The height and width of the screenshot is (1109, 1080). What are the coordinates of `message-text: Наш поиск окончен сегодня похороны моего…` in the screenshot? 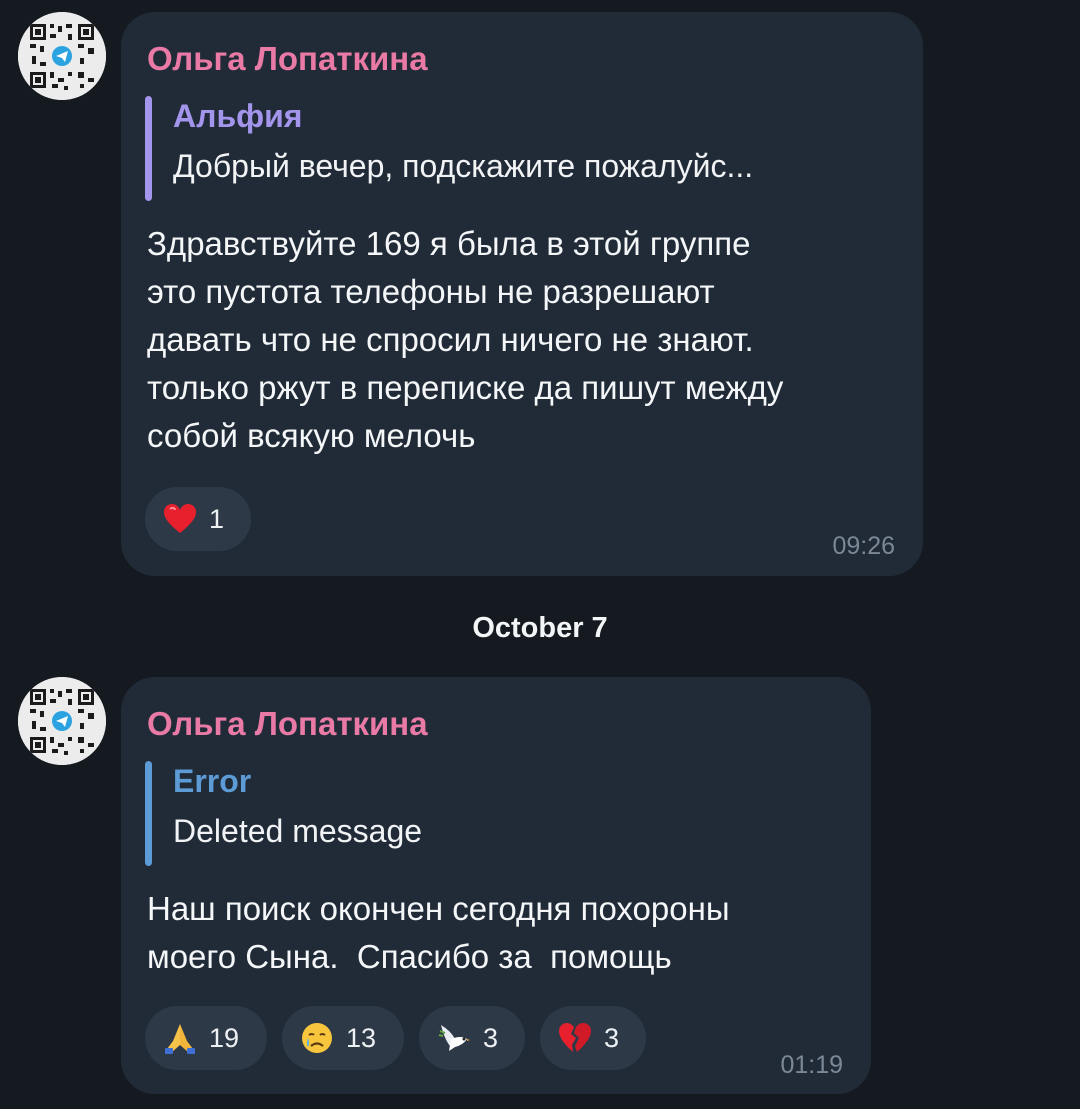 It's located at (438, 933).